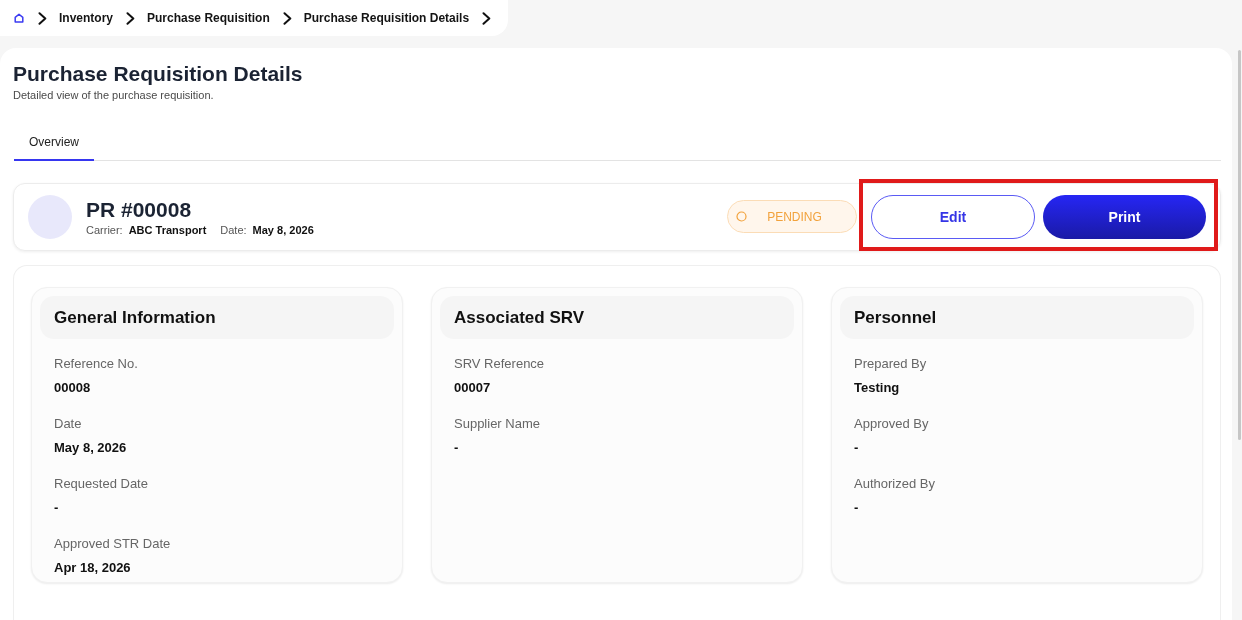 This screenshot has width=1242, height=620. I want to click on field-label: Reference No., so click(96, 364).